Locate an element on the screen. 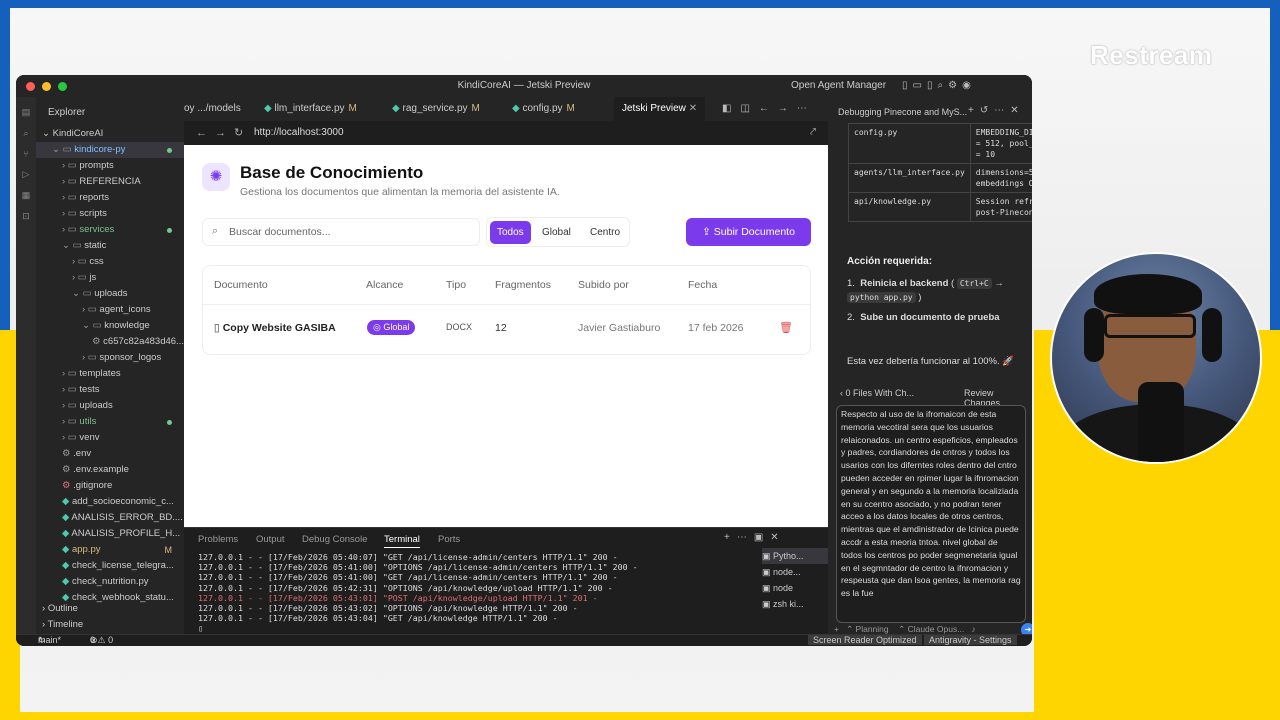 This screenshot has height=720, width=1280. delete-icon: 🗑 is located at coordinates (786, 327).